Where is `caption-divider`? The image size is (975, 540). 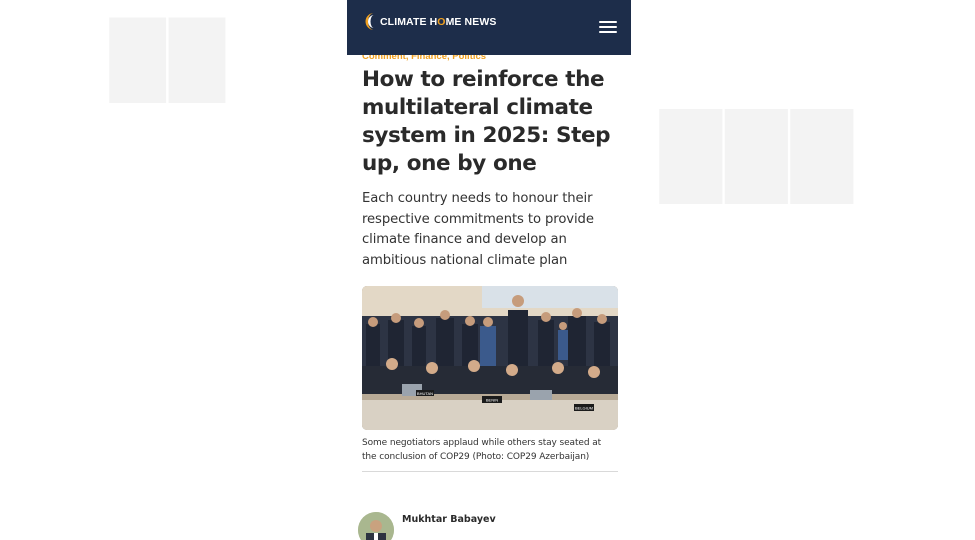 caption-divider is located at coordinates (490, 471).